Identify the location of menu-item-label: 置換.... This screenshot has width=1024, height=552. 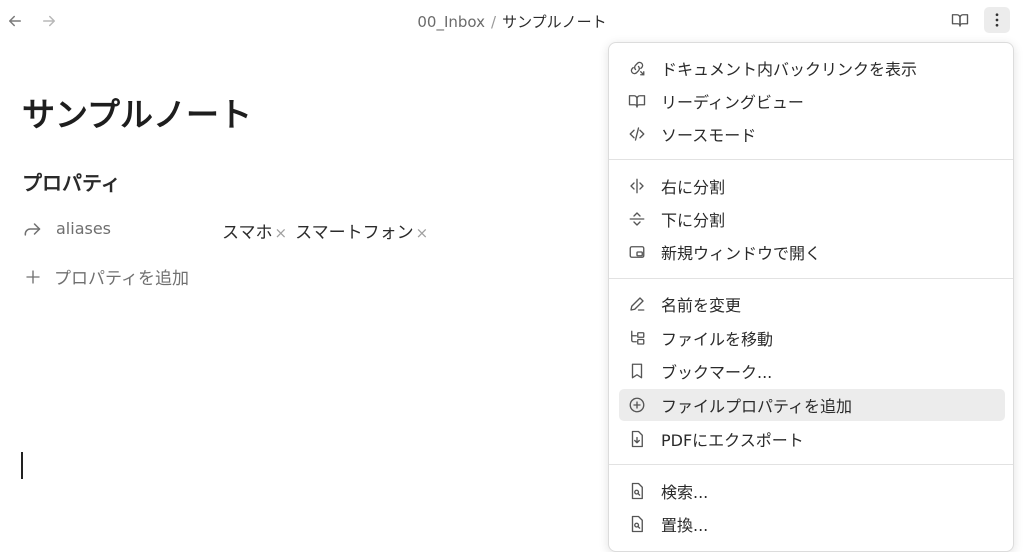
(685, 525).